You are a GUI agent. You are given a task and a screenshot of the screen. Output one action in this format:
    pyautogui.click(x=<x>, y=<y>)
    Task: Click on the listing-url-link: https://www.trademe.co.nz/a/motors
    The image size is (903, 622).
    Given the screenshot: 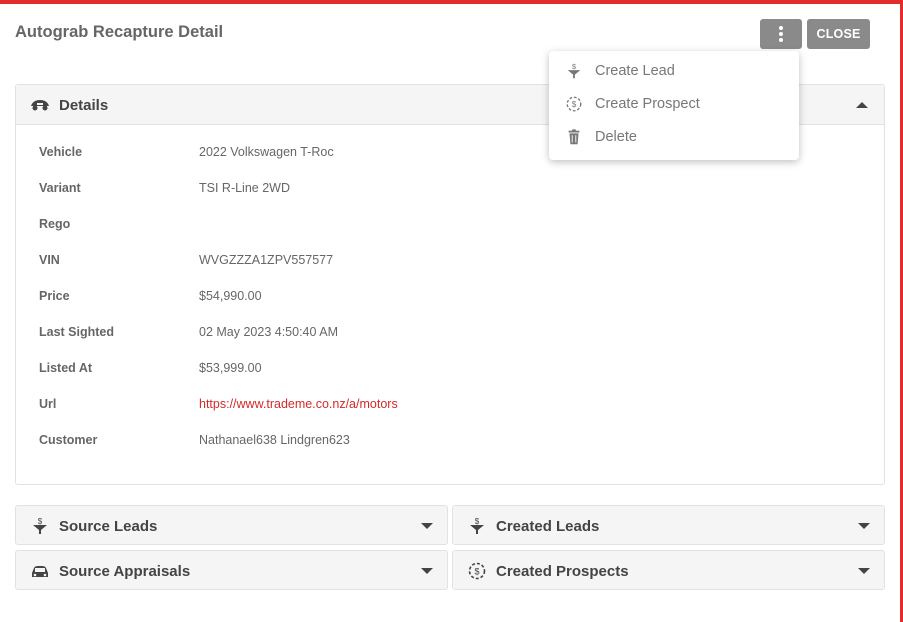 What is the action you would take?
    pyautogui.click(x=298, y=404)
    